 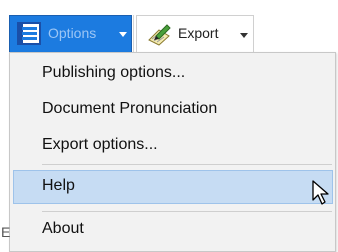 I want to click on background-text-fragment: E, so click(x=6, y=232).